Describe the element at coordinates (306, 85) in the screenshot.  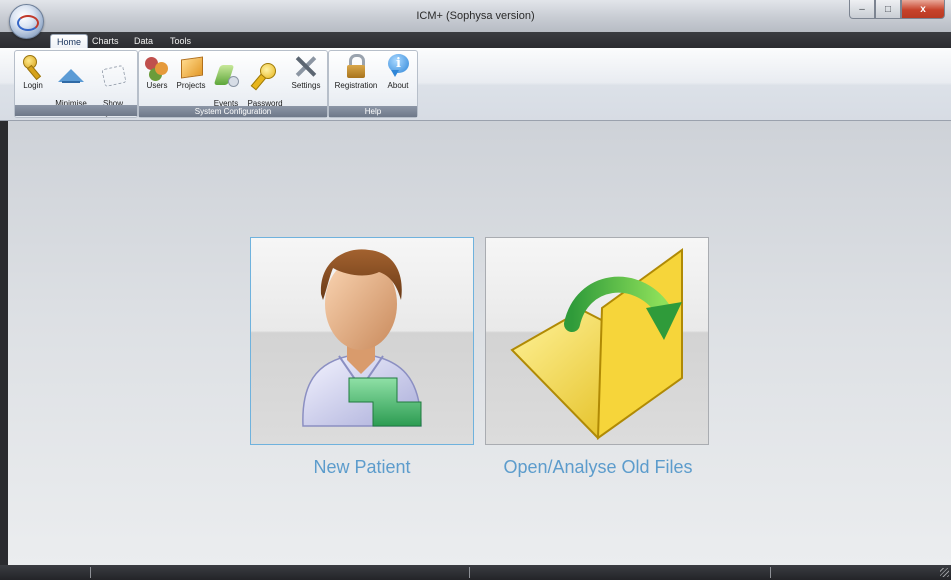
I see `settings-label: Settings` at that location.